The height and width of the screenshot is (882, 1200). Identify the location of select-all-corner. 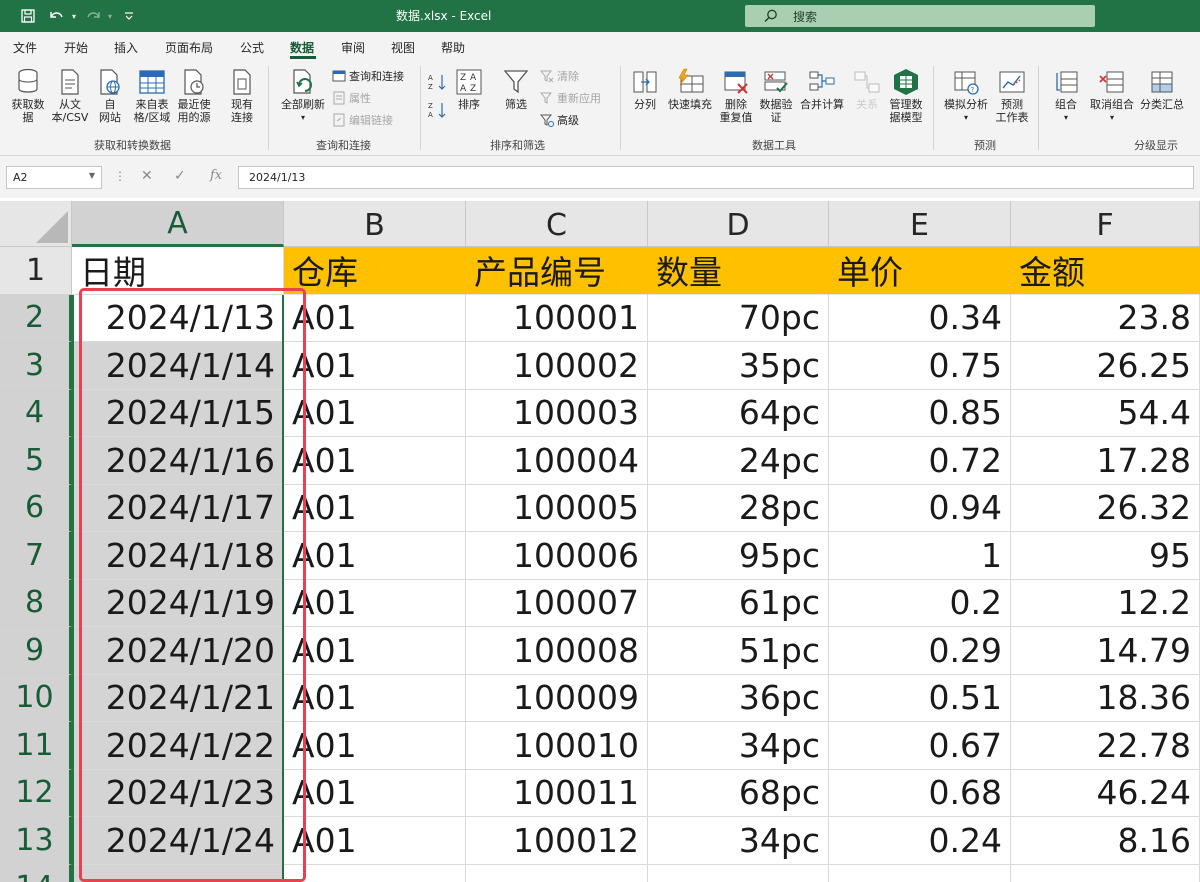
(36, 224).